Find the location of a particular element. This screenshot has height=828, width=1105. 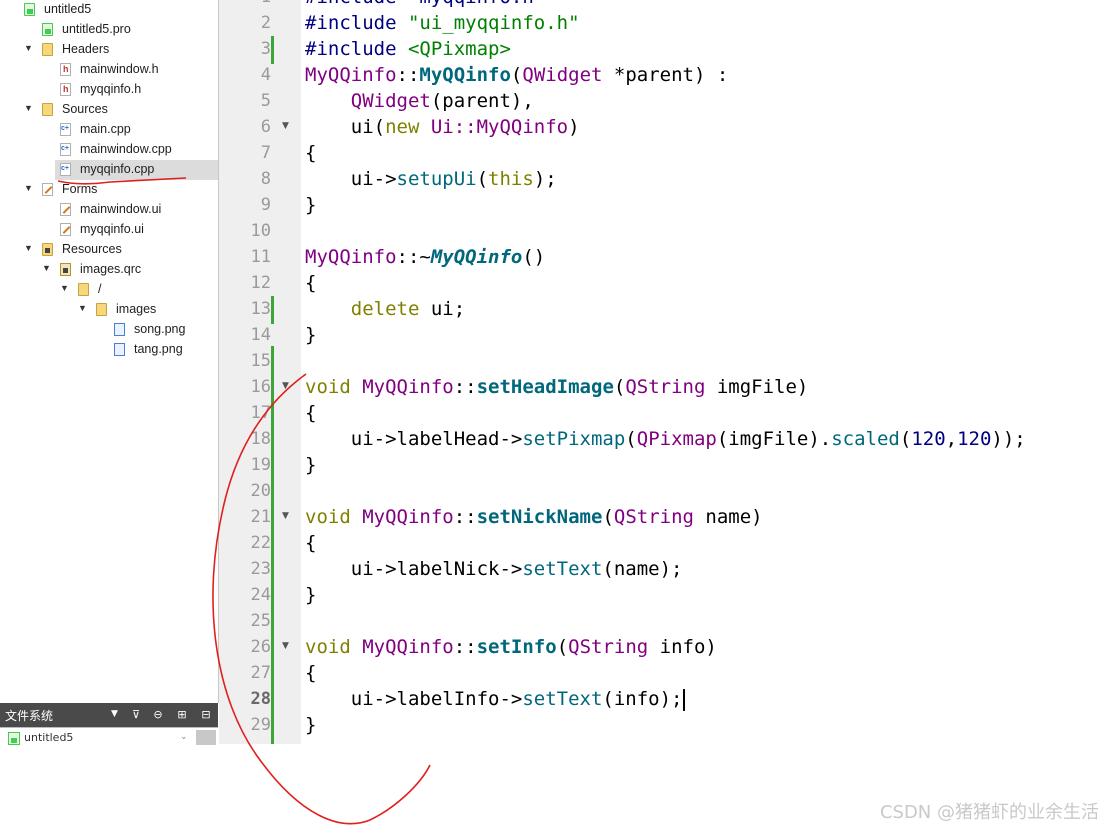

line-number: 29 is located at coordinates (260, 725).